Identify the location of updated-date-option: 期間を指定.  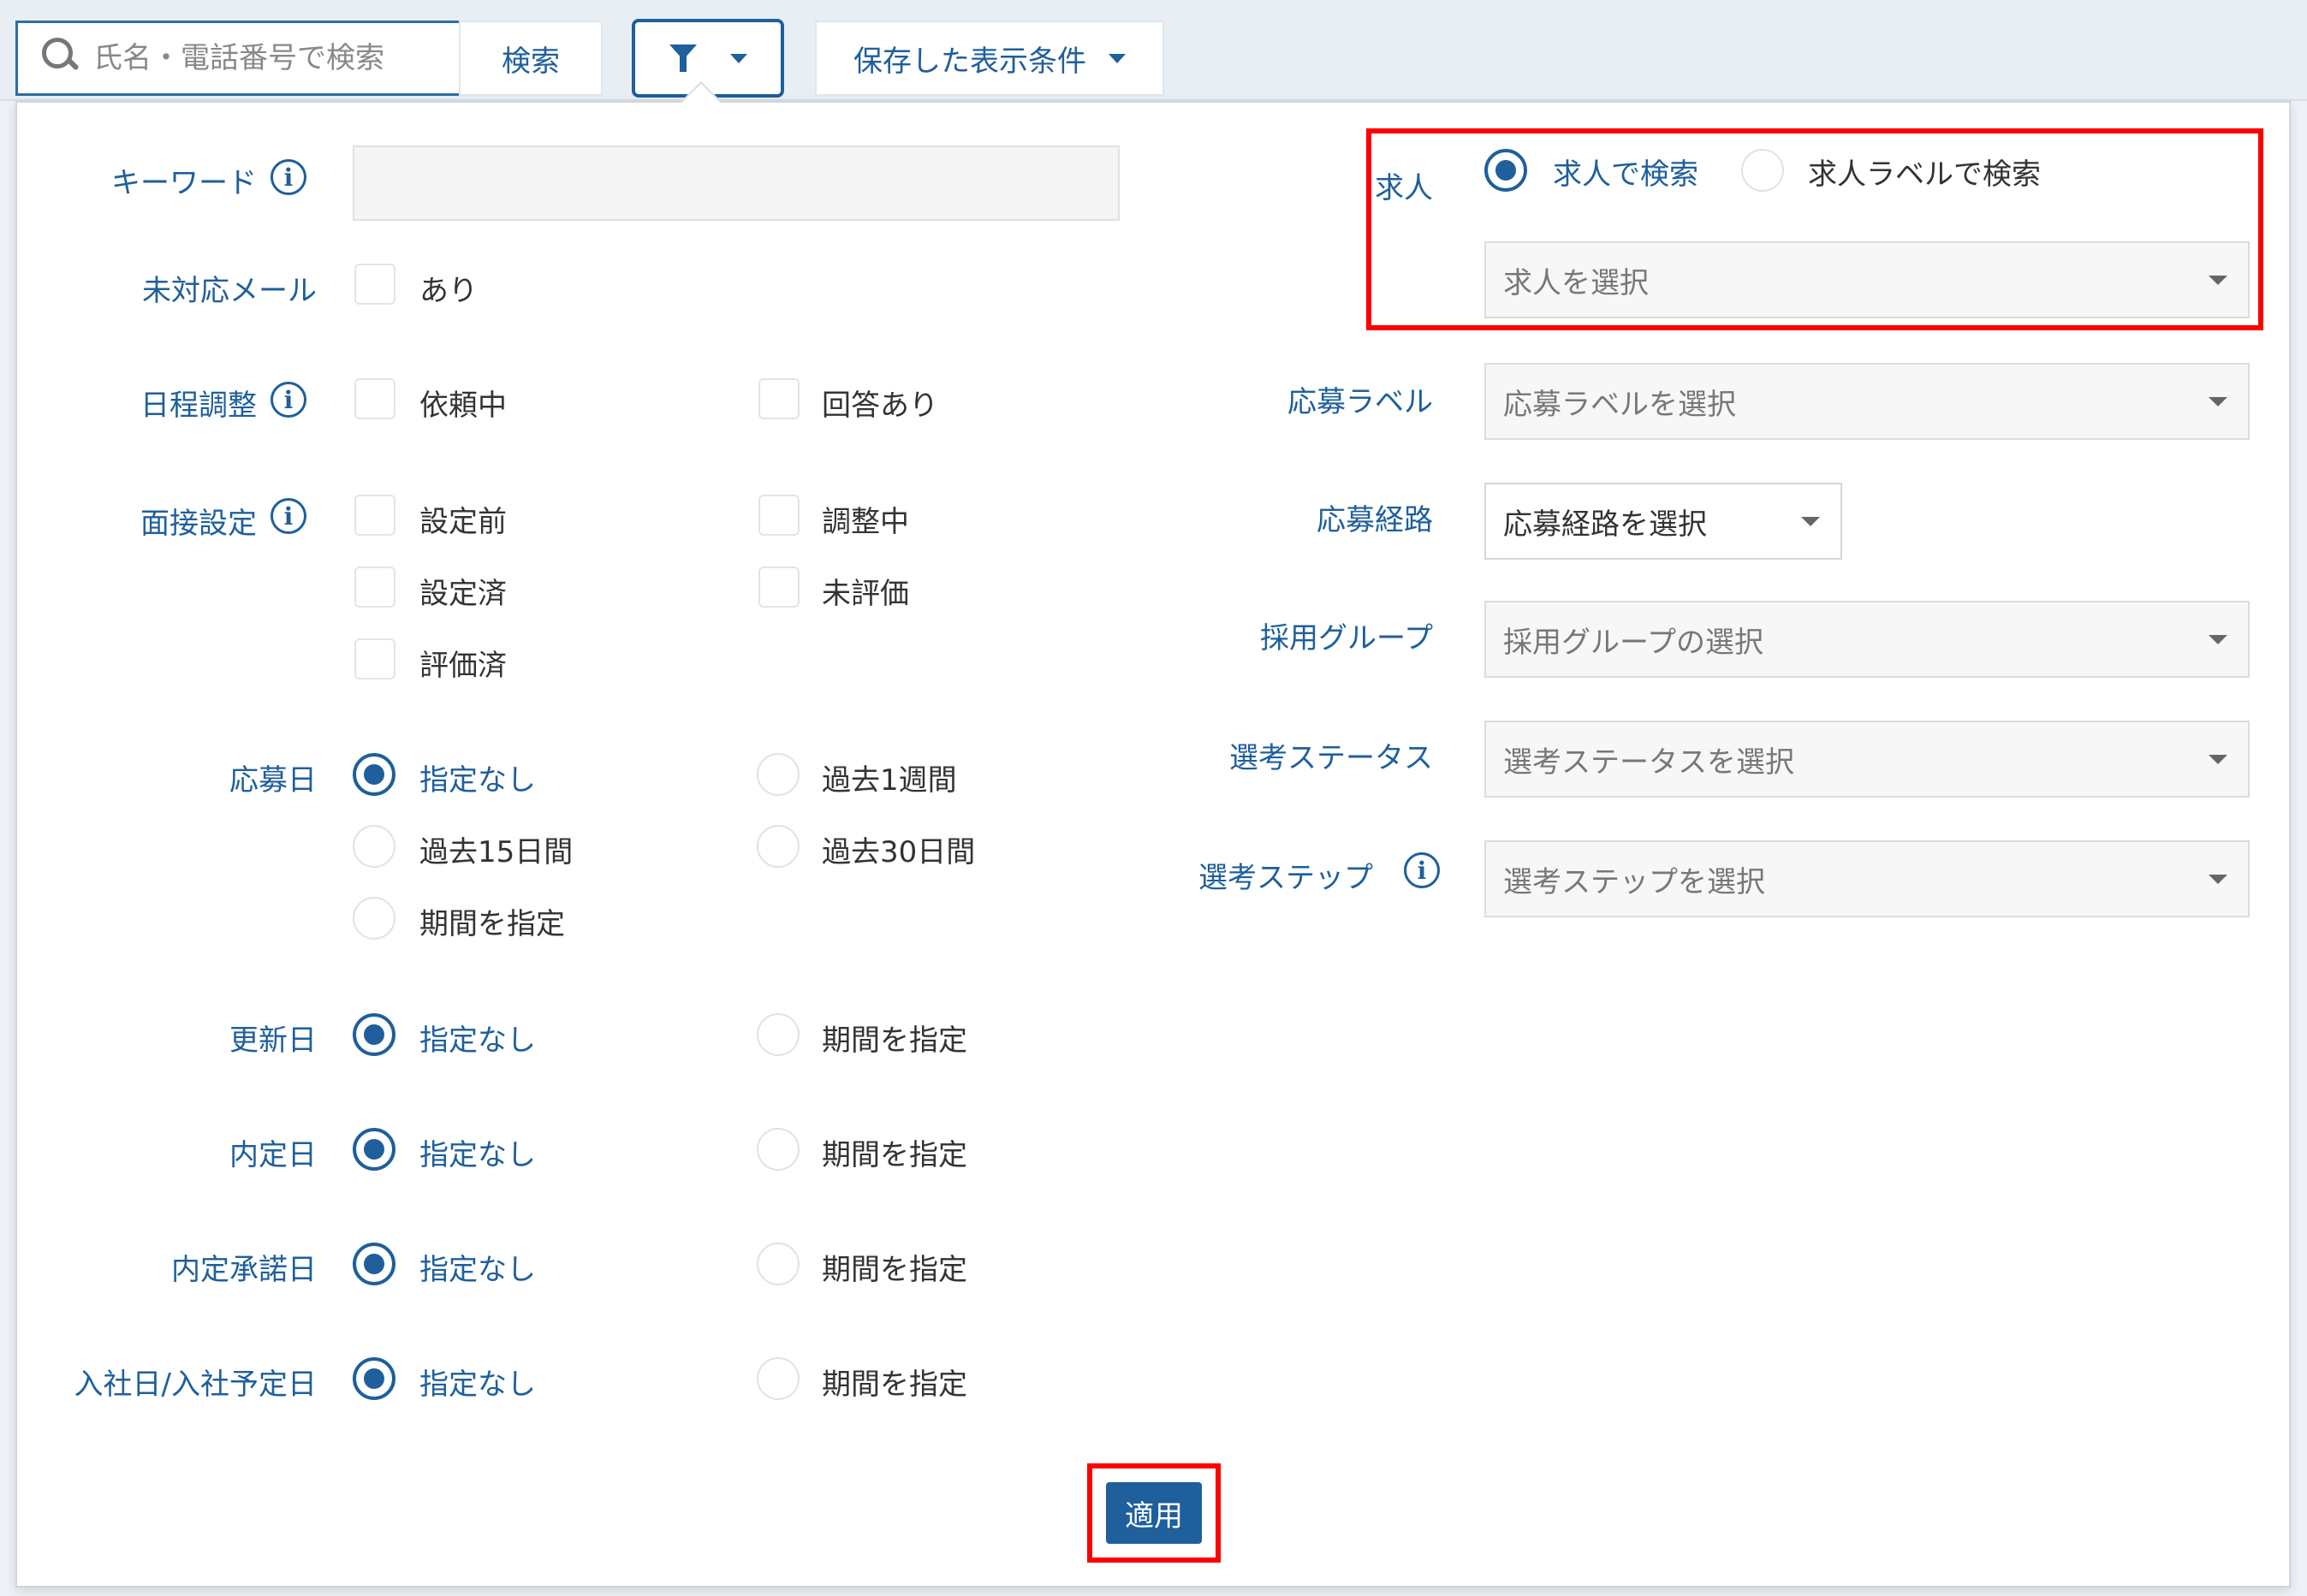
(894, 1040).